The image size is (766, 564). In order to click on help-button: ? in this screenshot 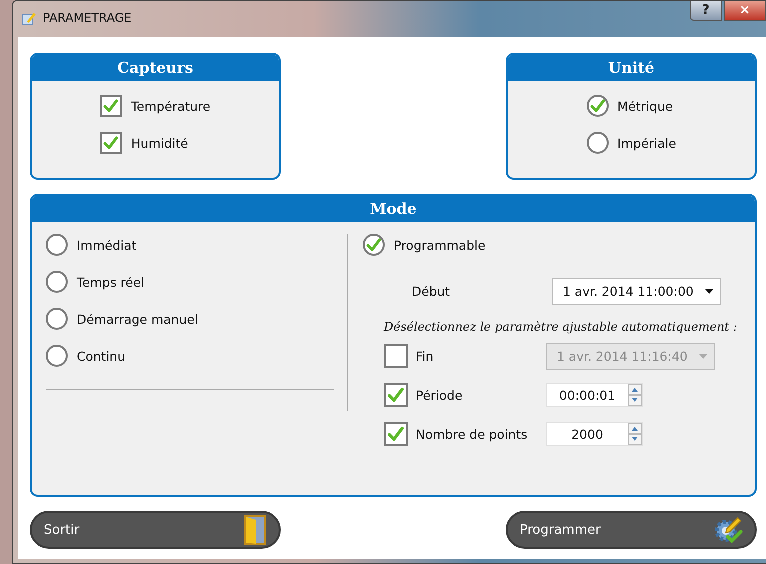, I will do `click(706, 11)`.